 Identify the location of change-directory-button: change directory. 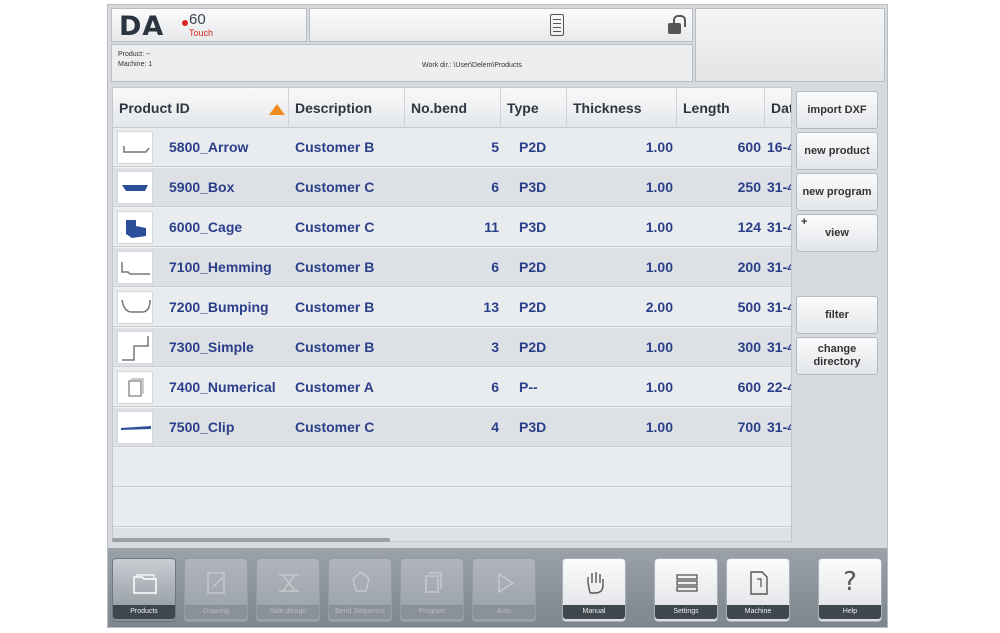
(837, 356).